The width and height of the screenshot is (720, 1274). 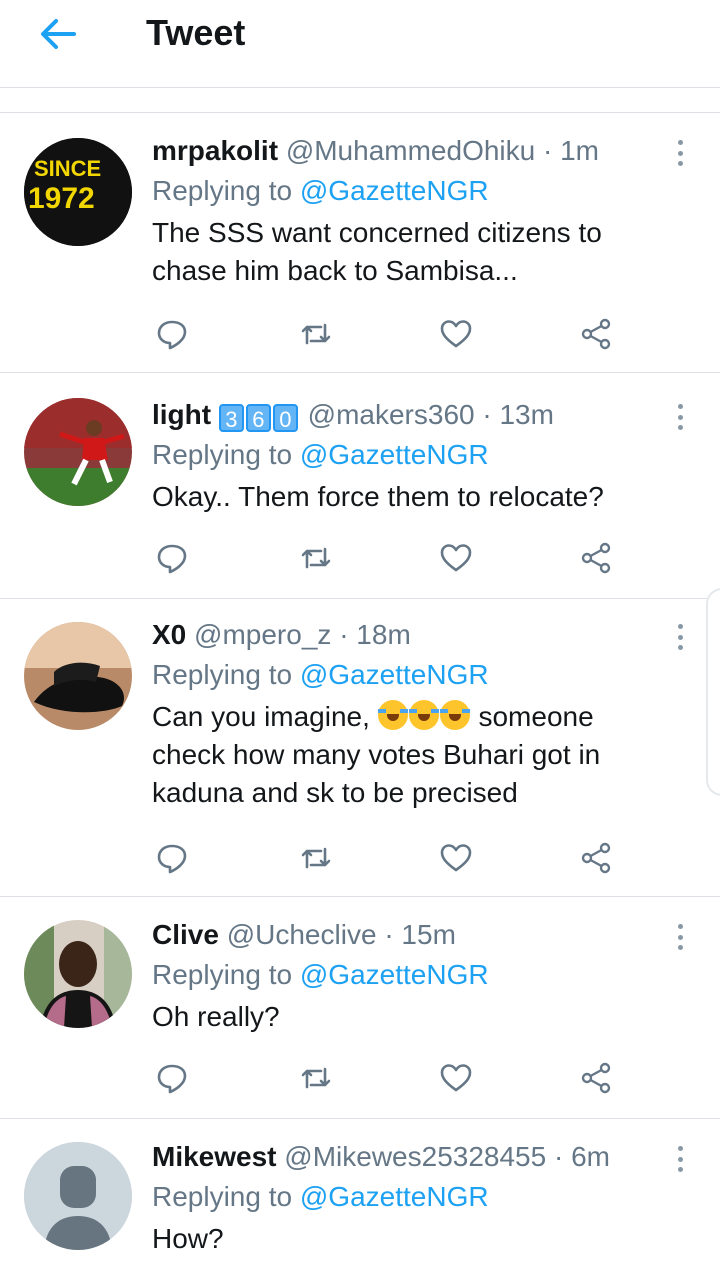 I want to click on tweet-meta: mrpakolit @MuhammedOhiku · 1m, so click(x=423, y=151).